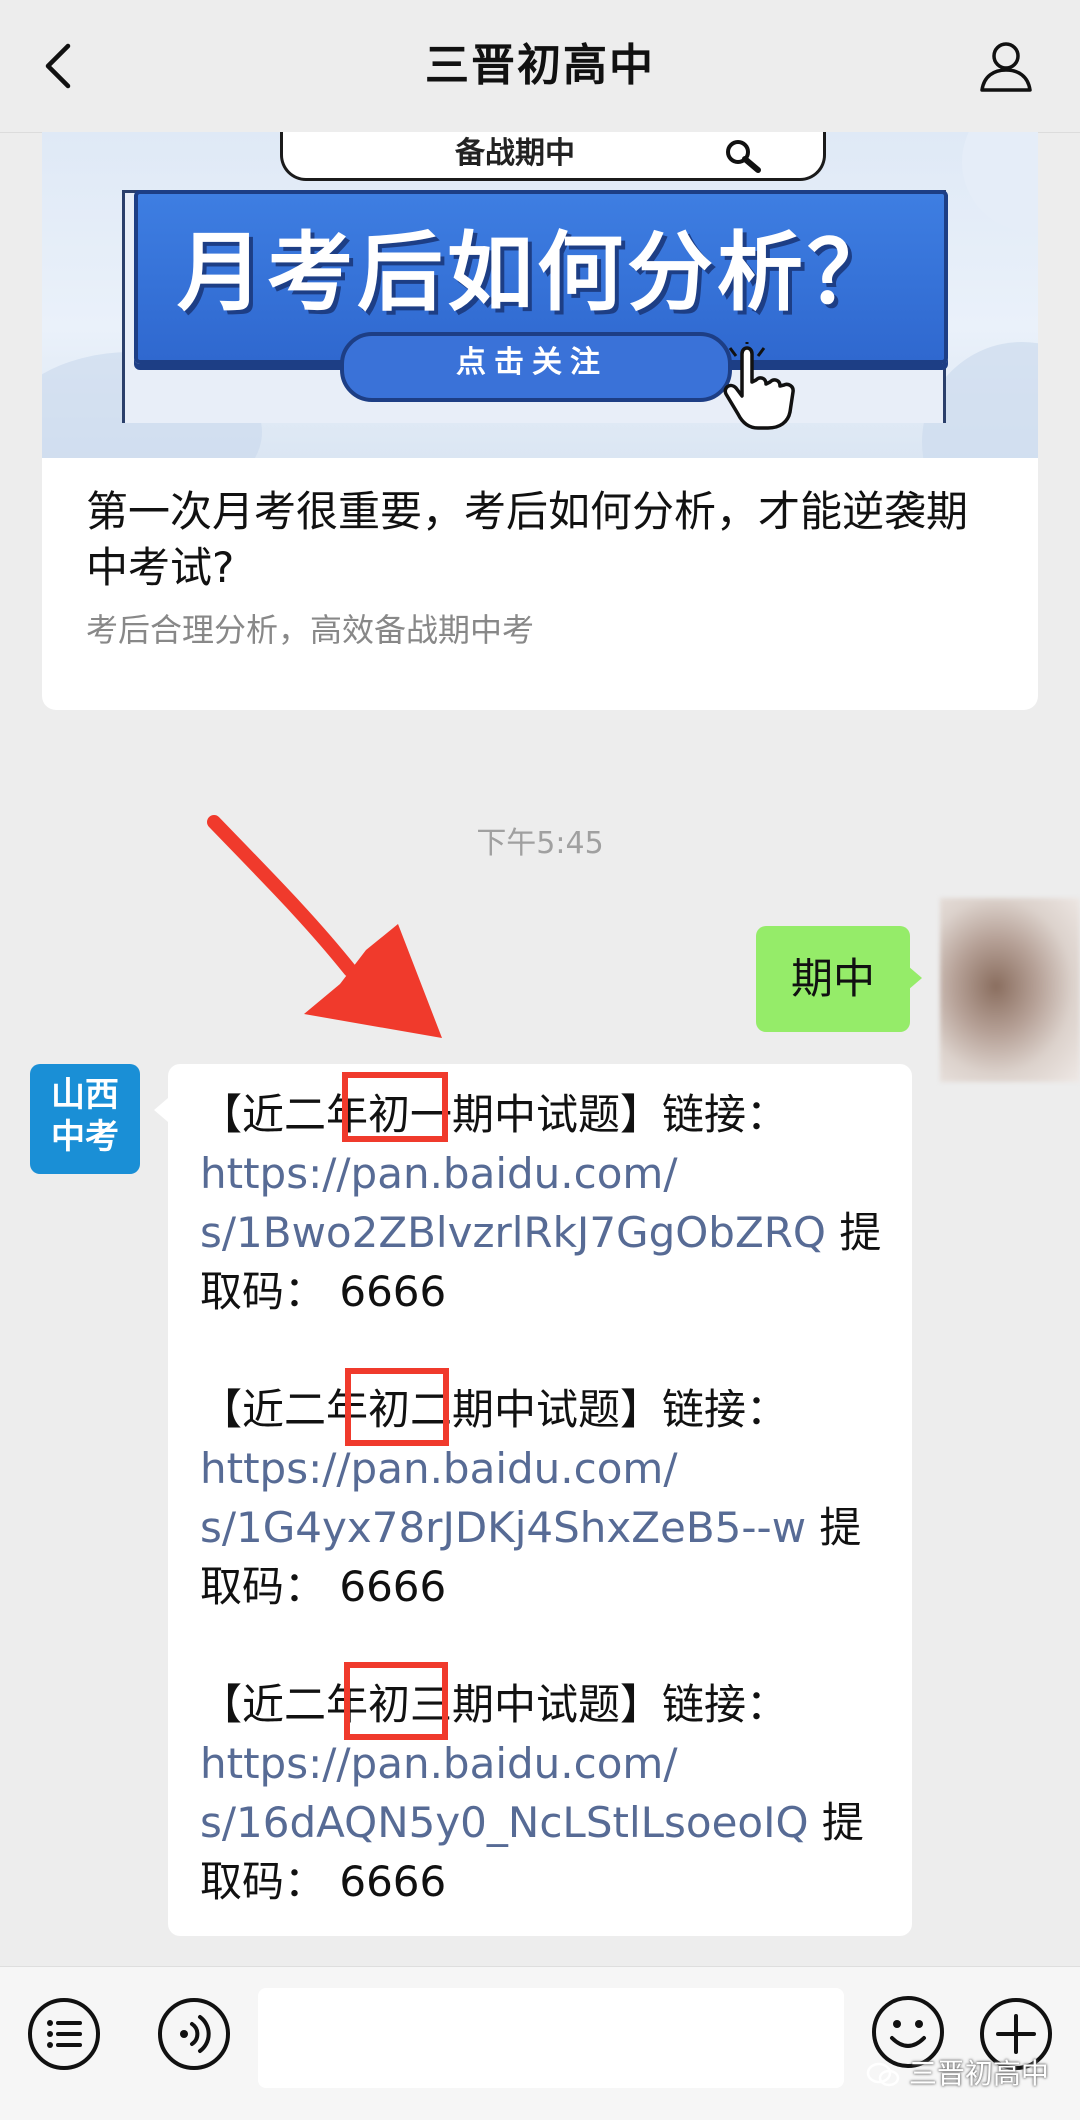 Image resolution: width=1080 pixels, height=2120 pixels. I want to click on article-title: 第一次月考很重要，考后如何分析，才能逆袭期中考试?, so click(527, 539).